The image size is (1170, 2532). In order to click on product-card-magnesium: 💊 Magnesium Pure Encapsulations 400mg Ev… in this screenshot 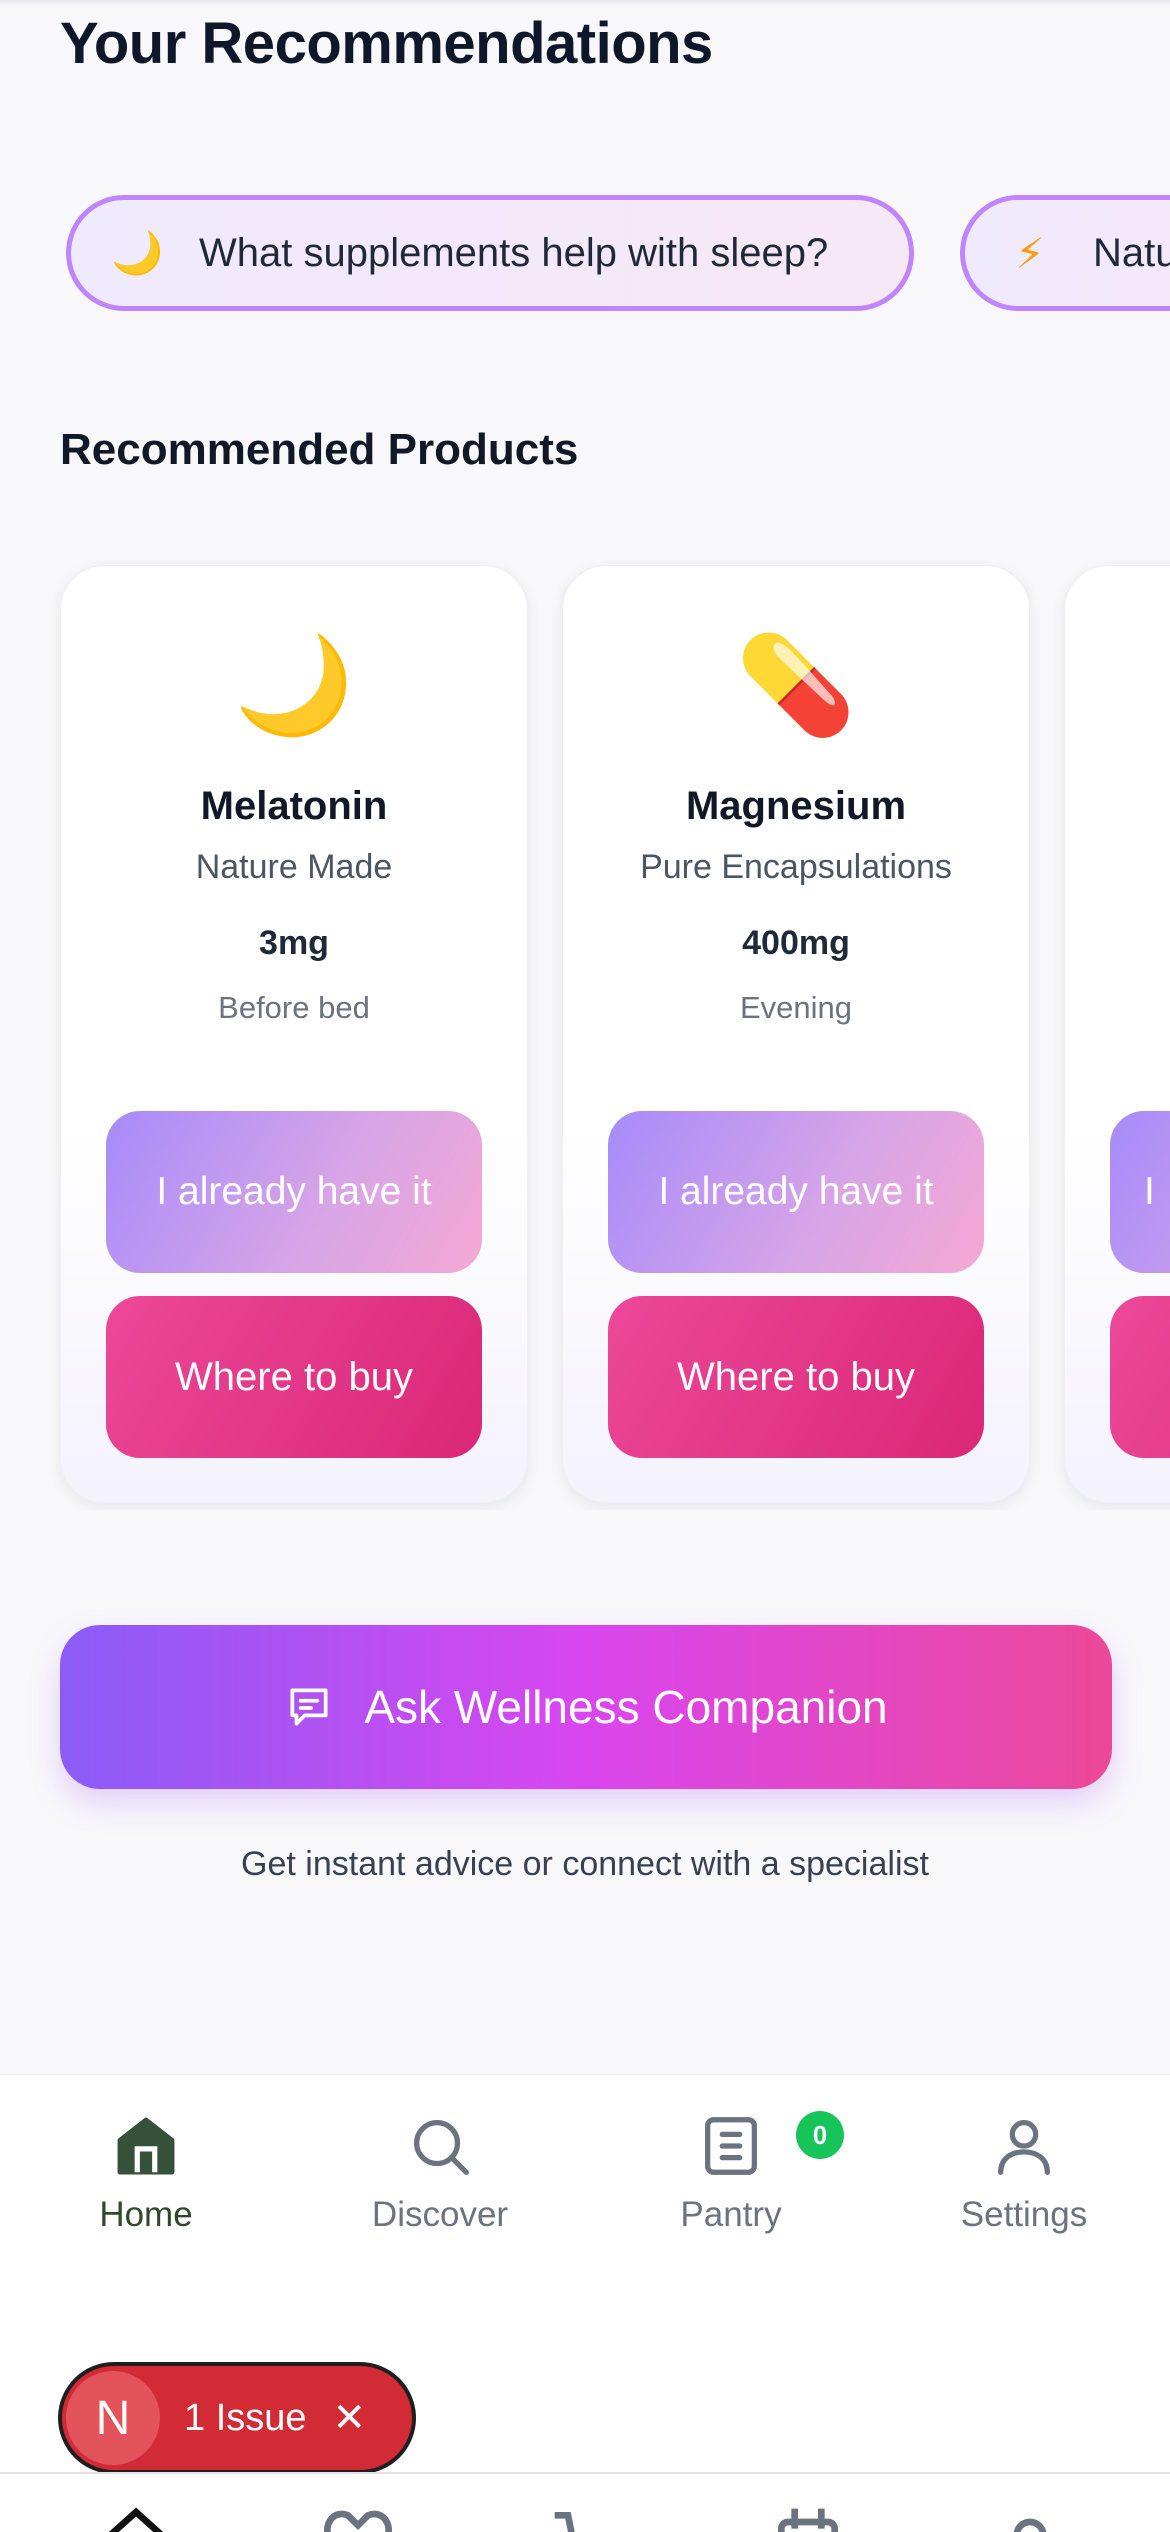, I will do `click(796, 1034)`.